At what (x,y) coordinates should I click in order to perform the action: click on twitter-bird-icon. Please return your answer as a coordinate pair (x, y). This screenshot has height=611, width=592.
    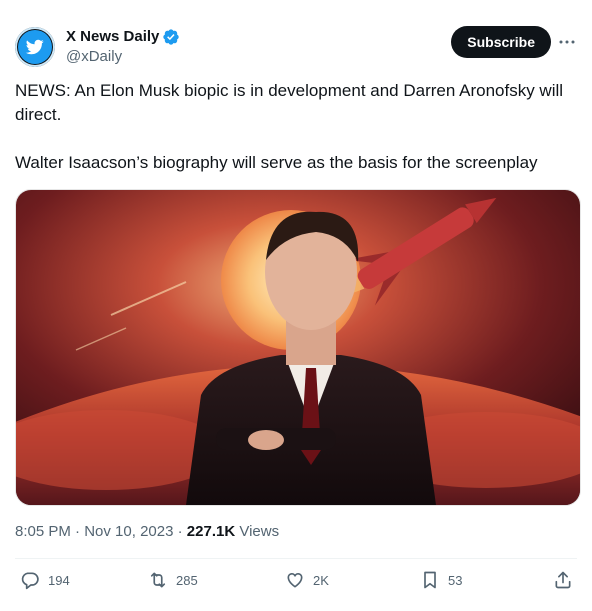
    Looking at the image, I should click on (34, 47).